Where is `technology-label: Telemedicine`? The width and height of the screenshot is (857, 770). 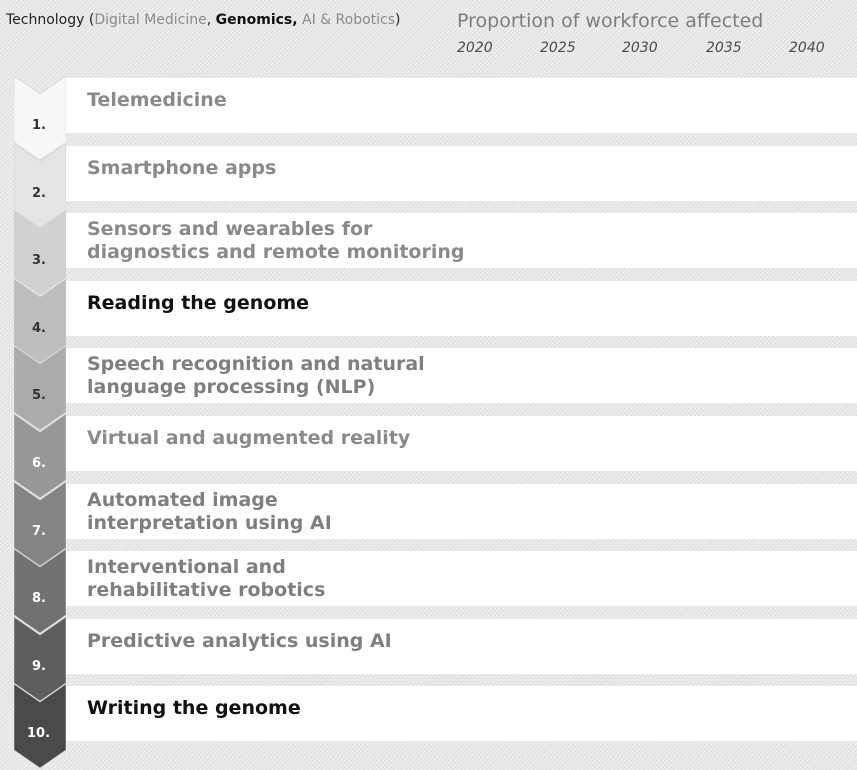
technology-label: Telemedicine is located at coordinates (157, 100).